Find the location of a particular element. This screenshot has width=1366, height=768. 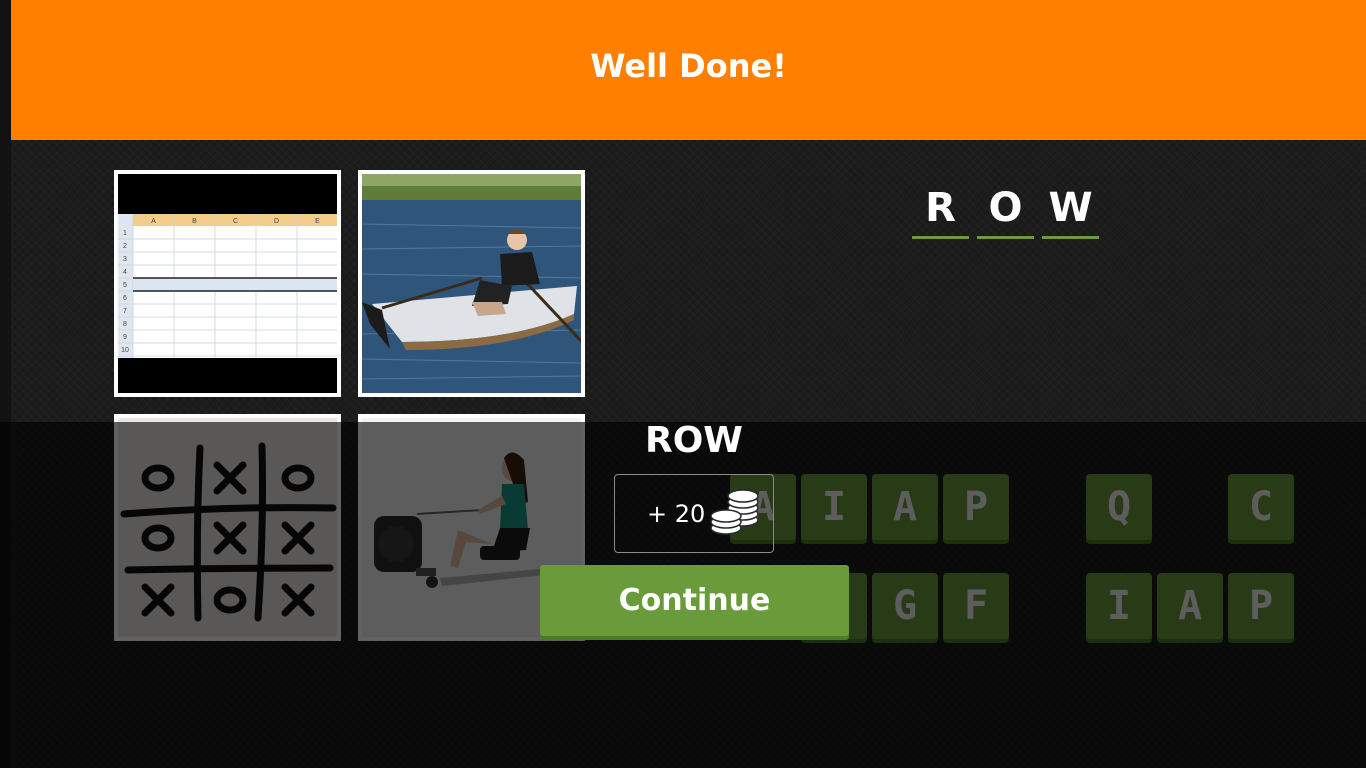

spreadsheet-image: A B C D E 1 2 3 4 5 6 7 8 9 10 is located at coordinates (227, 283).